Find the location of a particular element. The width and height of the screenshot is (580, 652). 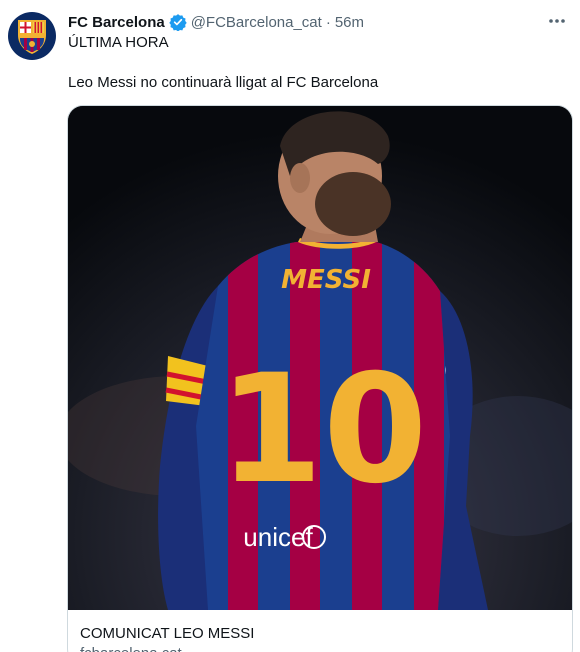

tweet-timestamp: 56m is located at coordinates (349, 22).